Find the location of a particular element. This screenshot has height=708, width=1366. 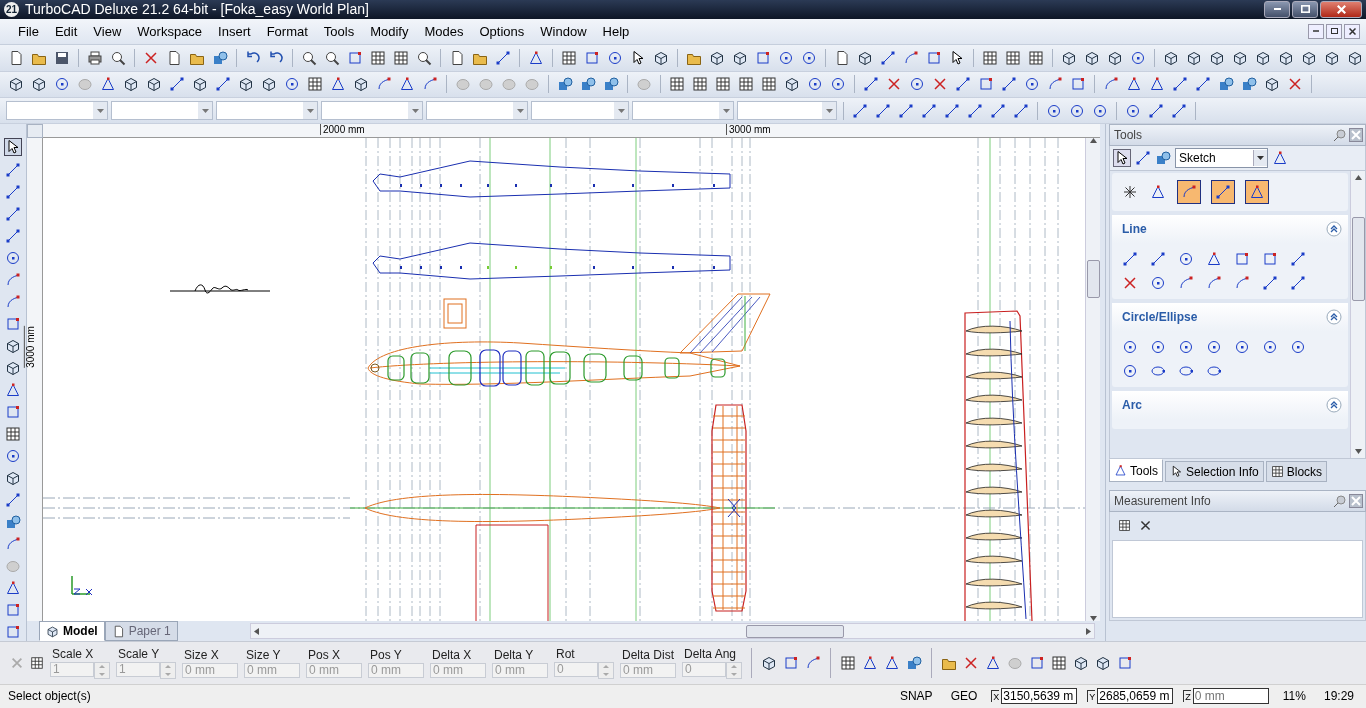

minimize-button is located at coordinates (1316, 31).